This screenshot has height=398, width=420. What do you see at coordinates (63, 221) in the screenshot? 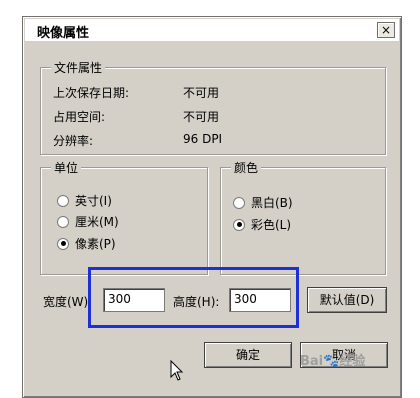
I see `radio-cm` at bounding box center [63, 221].